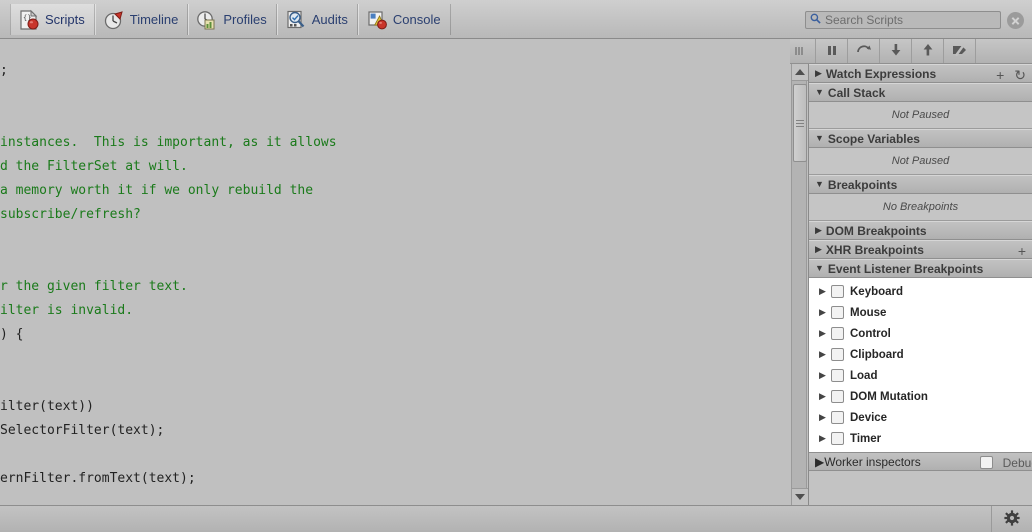  I want to click on code-token: d the FilterSet at will., so click(94, 166).